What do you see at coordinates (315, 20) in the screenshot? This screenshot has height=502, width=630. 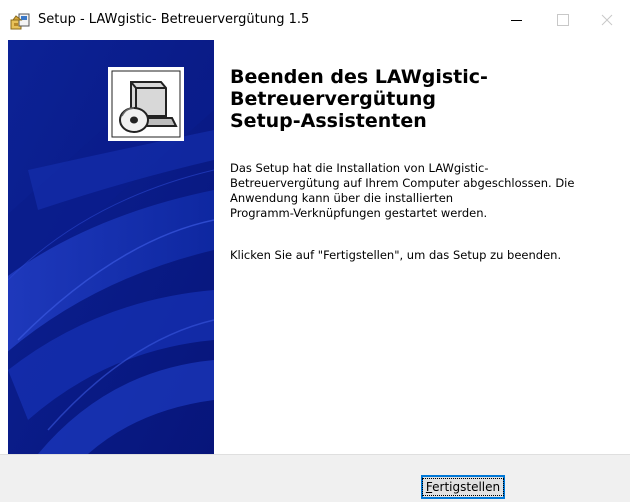 I see `title-bar: Setup - LAWgistic- Betreuervergütung 1.5` at bounding box center [315, 20].